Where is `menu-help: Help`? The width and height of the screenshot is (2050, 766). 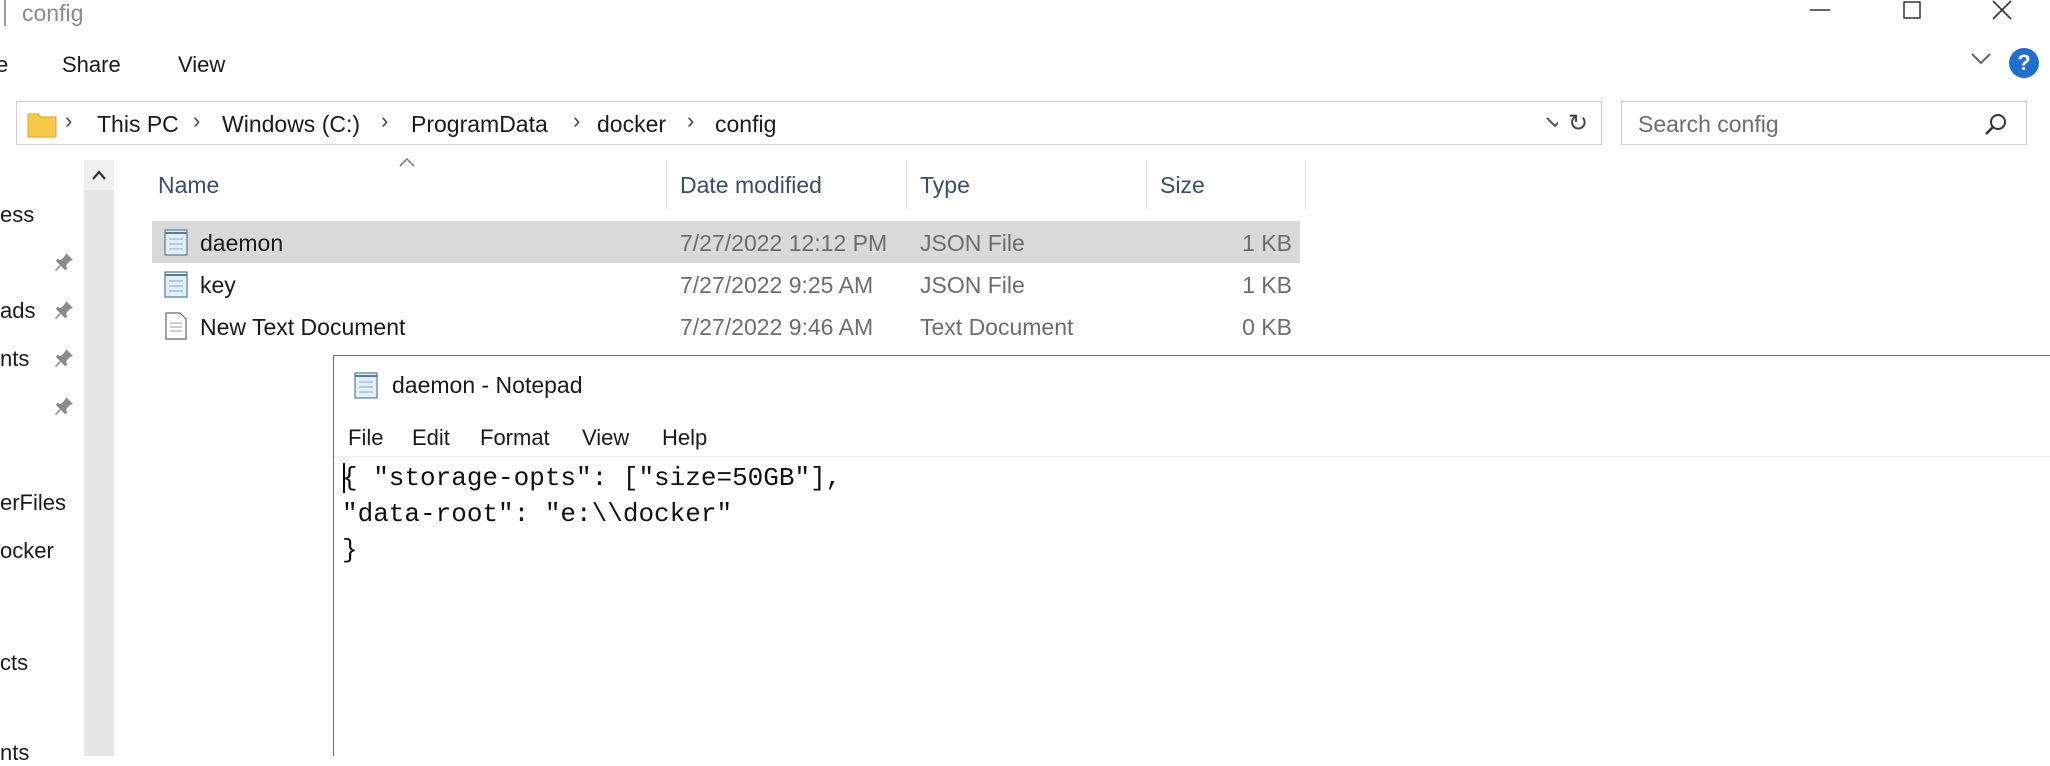
menu-help: Help is located at coordinates (684, 438).